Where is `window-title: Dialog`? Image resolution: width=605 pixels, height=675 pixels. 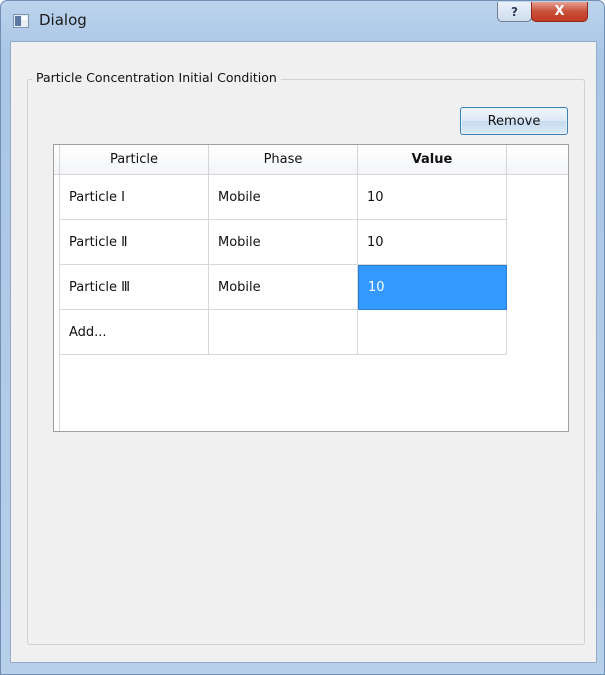 window-title: Dialog is located at coordinates (63, 20).